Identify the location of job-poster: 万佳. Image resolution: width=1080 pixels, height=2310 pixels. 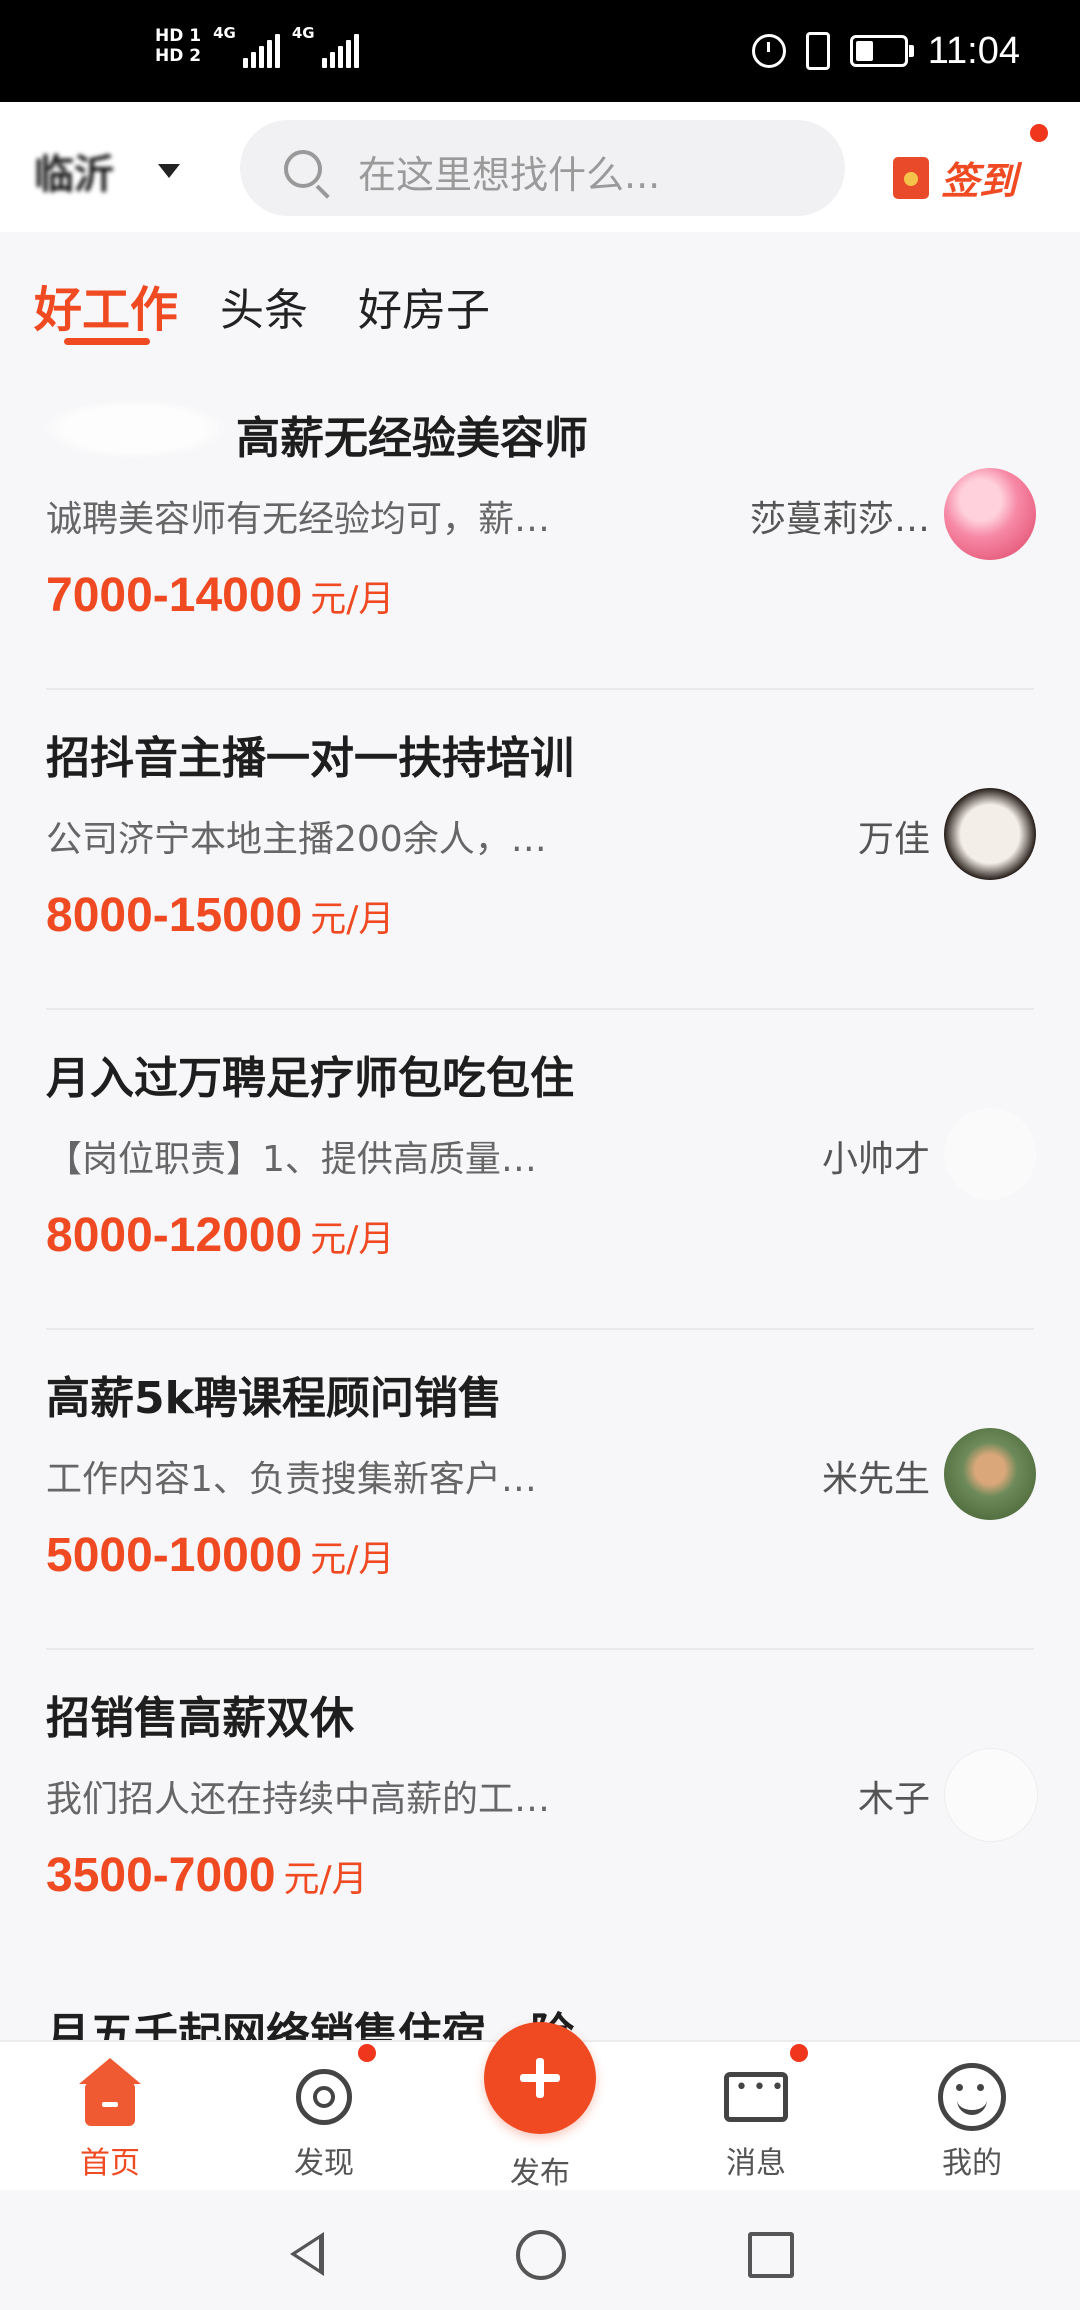
(893, 839).